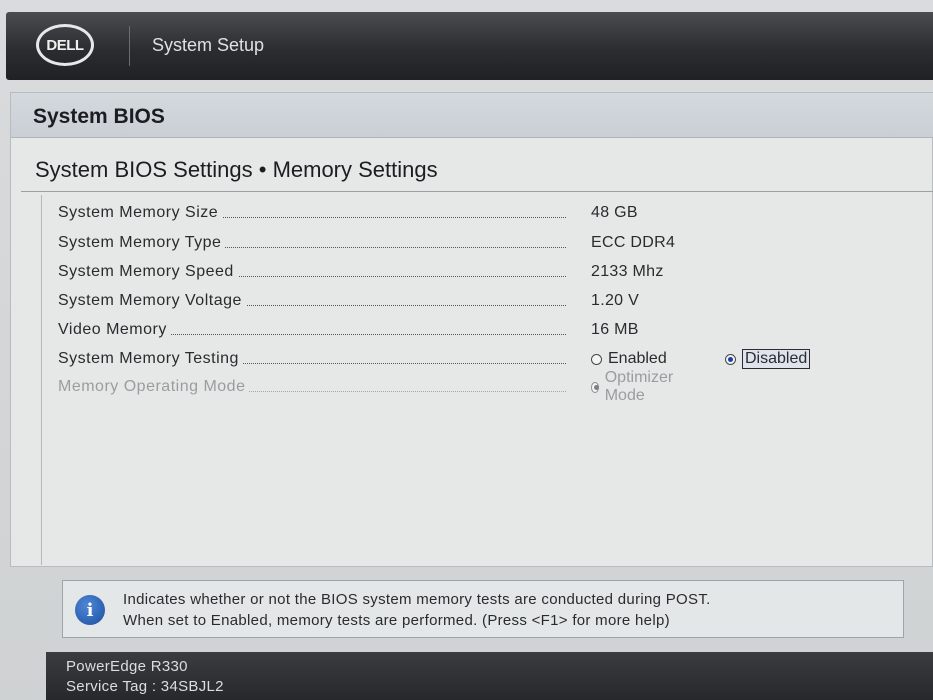 This screenshot has height=700, width=933. I want to click on setting-label: System Memory Size, so click(140, 213).